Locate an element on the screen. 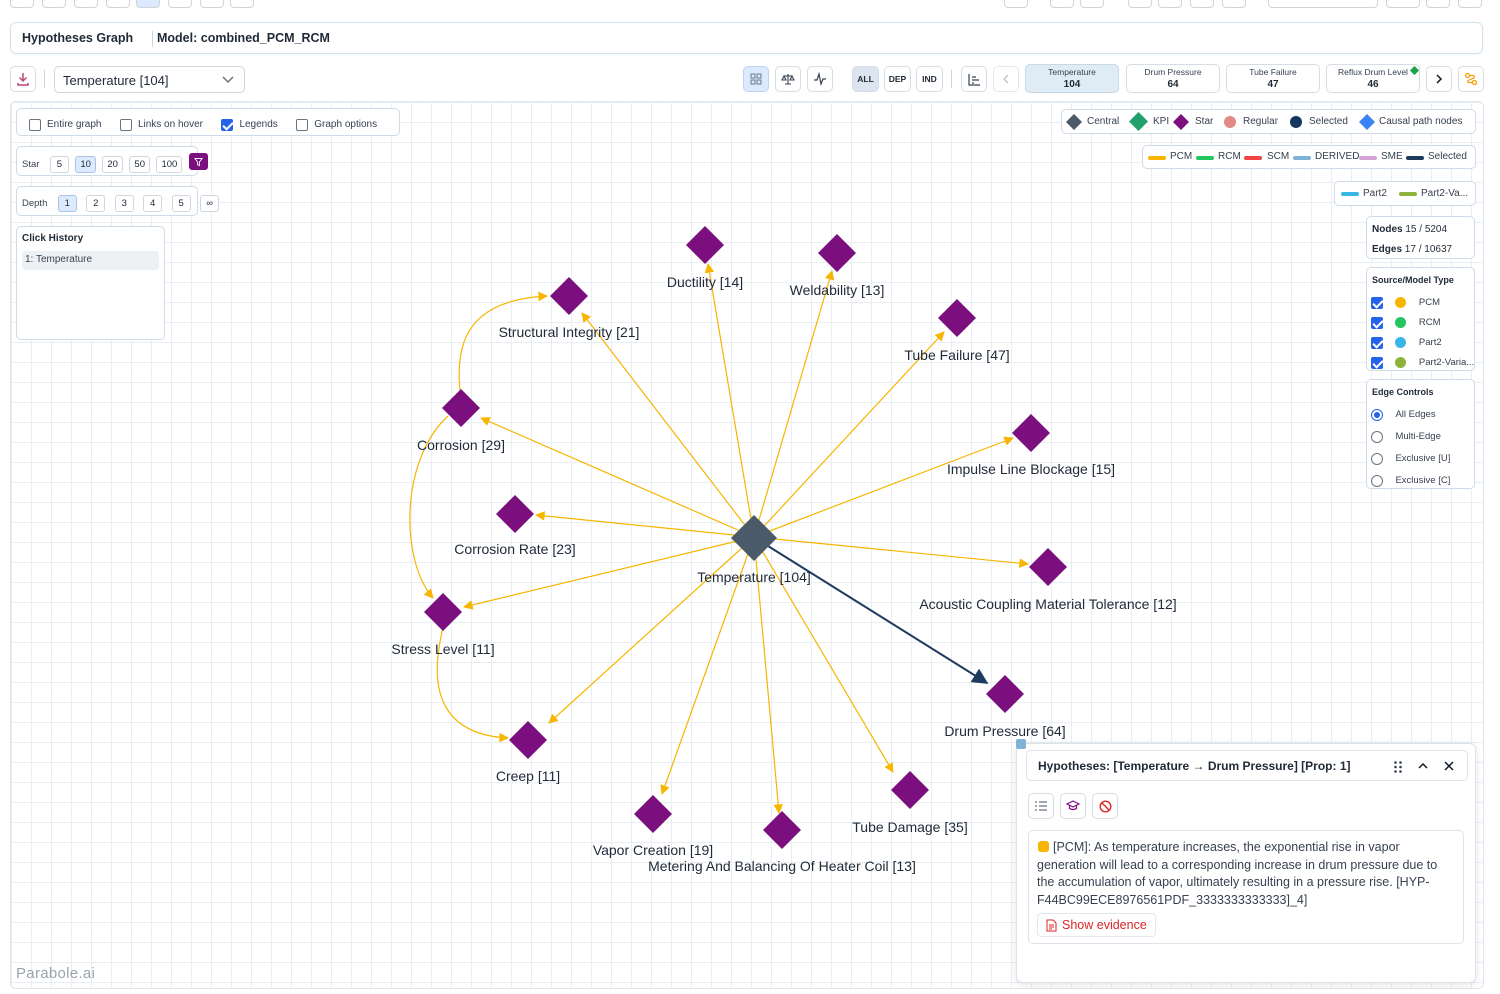 This screenshot has height=994, width=1500. pcm-checkbox is located at coordinates (1377, 302).